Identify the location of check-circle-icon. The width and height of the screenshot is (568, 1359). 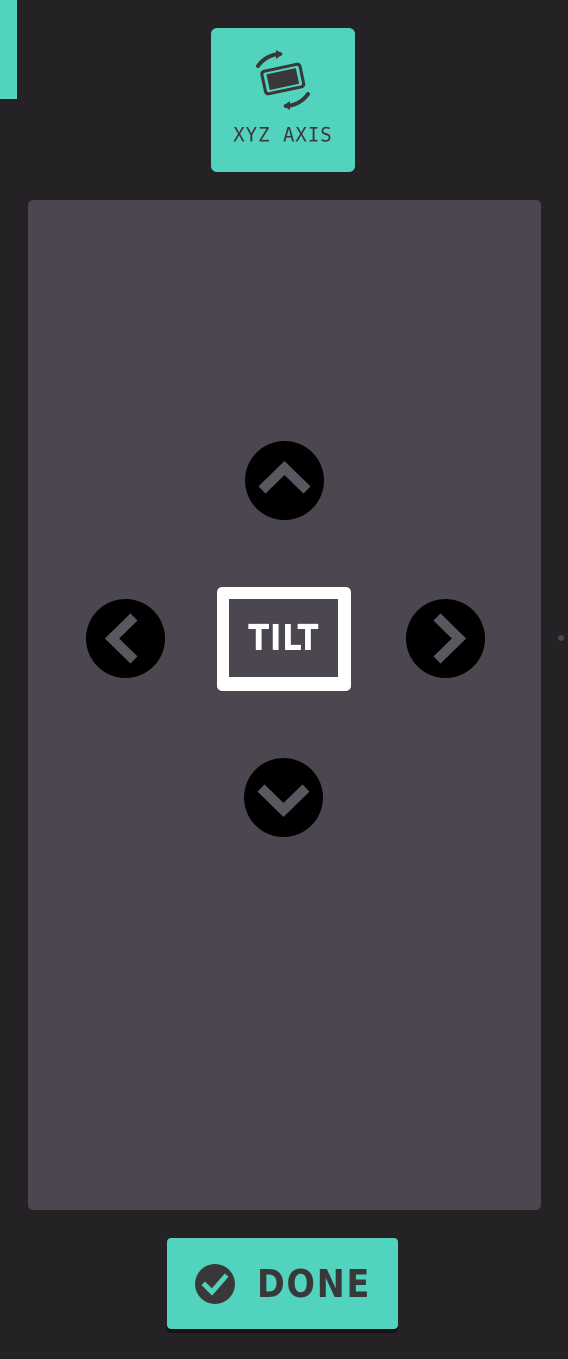
(215, 1283).